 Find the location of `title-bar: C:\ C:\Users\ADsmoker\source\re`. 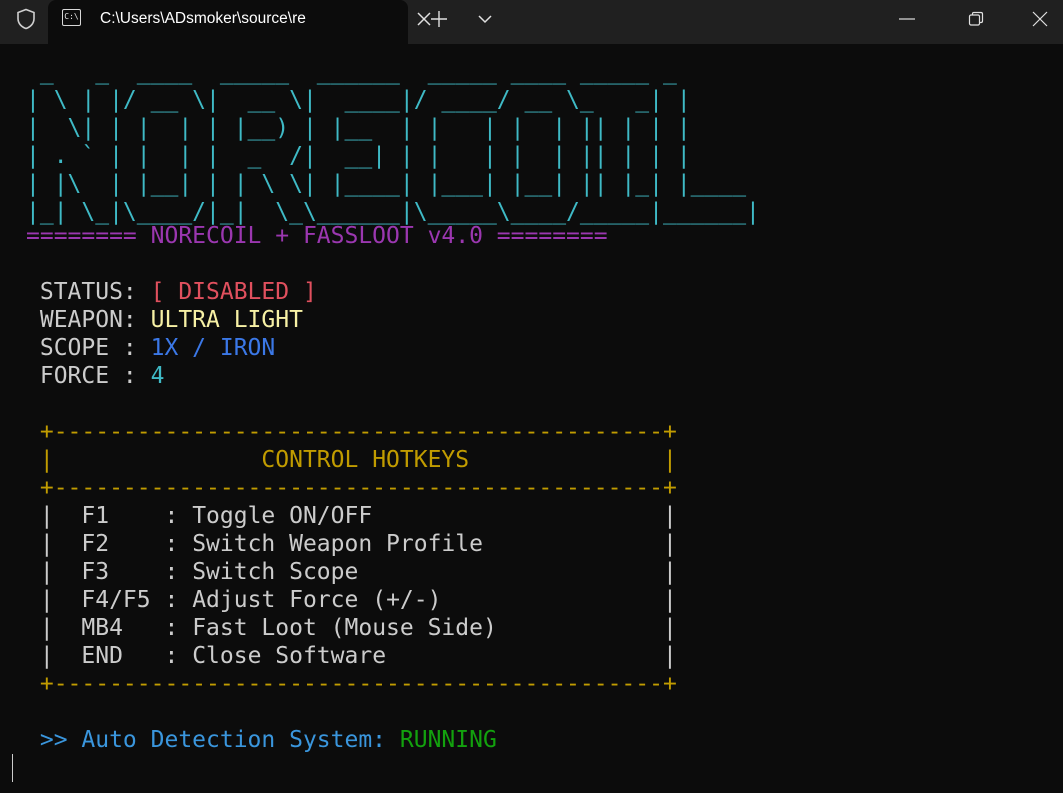

title-bar: C:\ C:\Users\ADsmoker\source\re is located at coordinates (531, 22).